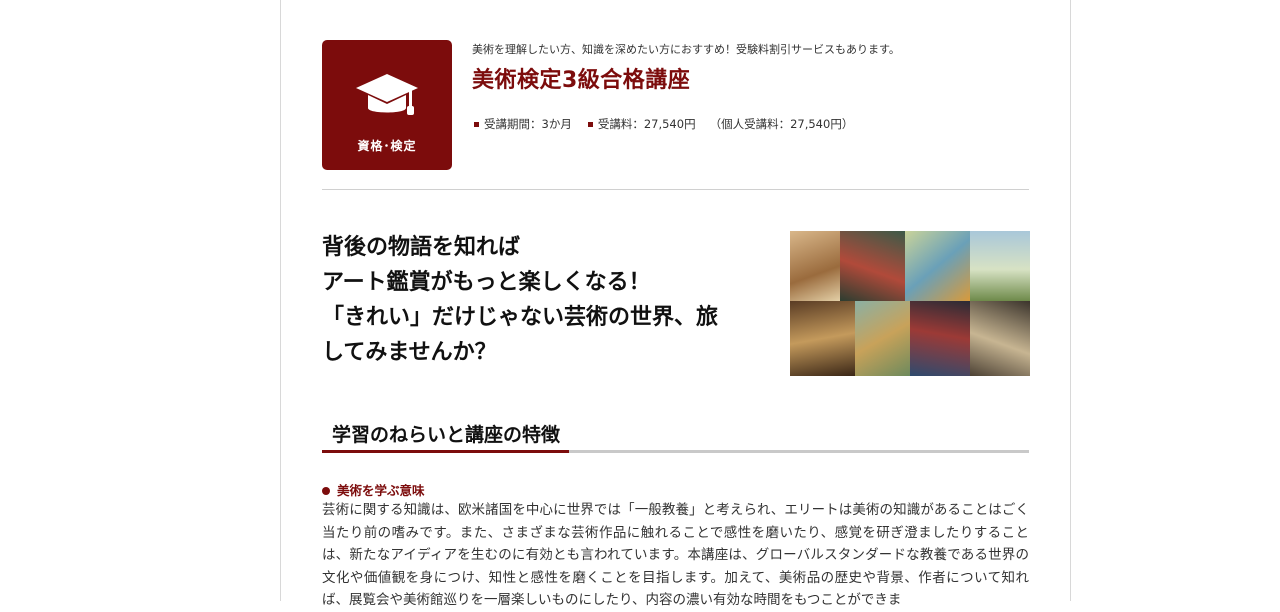  Describe the element at coordinates (387, 146) in the screenshot. I see `category-label: 資格･検定` at that location.